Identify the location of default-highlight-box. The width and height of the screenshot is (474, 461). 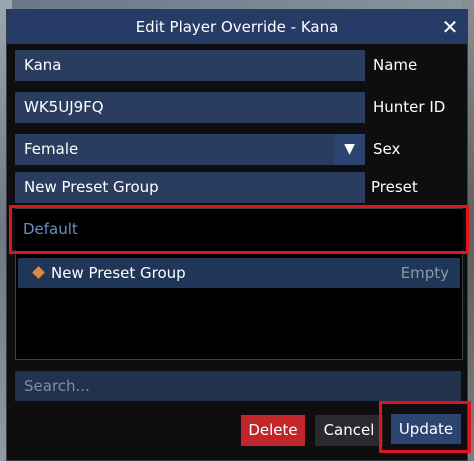
(239, 229).